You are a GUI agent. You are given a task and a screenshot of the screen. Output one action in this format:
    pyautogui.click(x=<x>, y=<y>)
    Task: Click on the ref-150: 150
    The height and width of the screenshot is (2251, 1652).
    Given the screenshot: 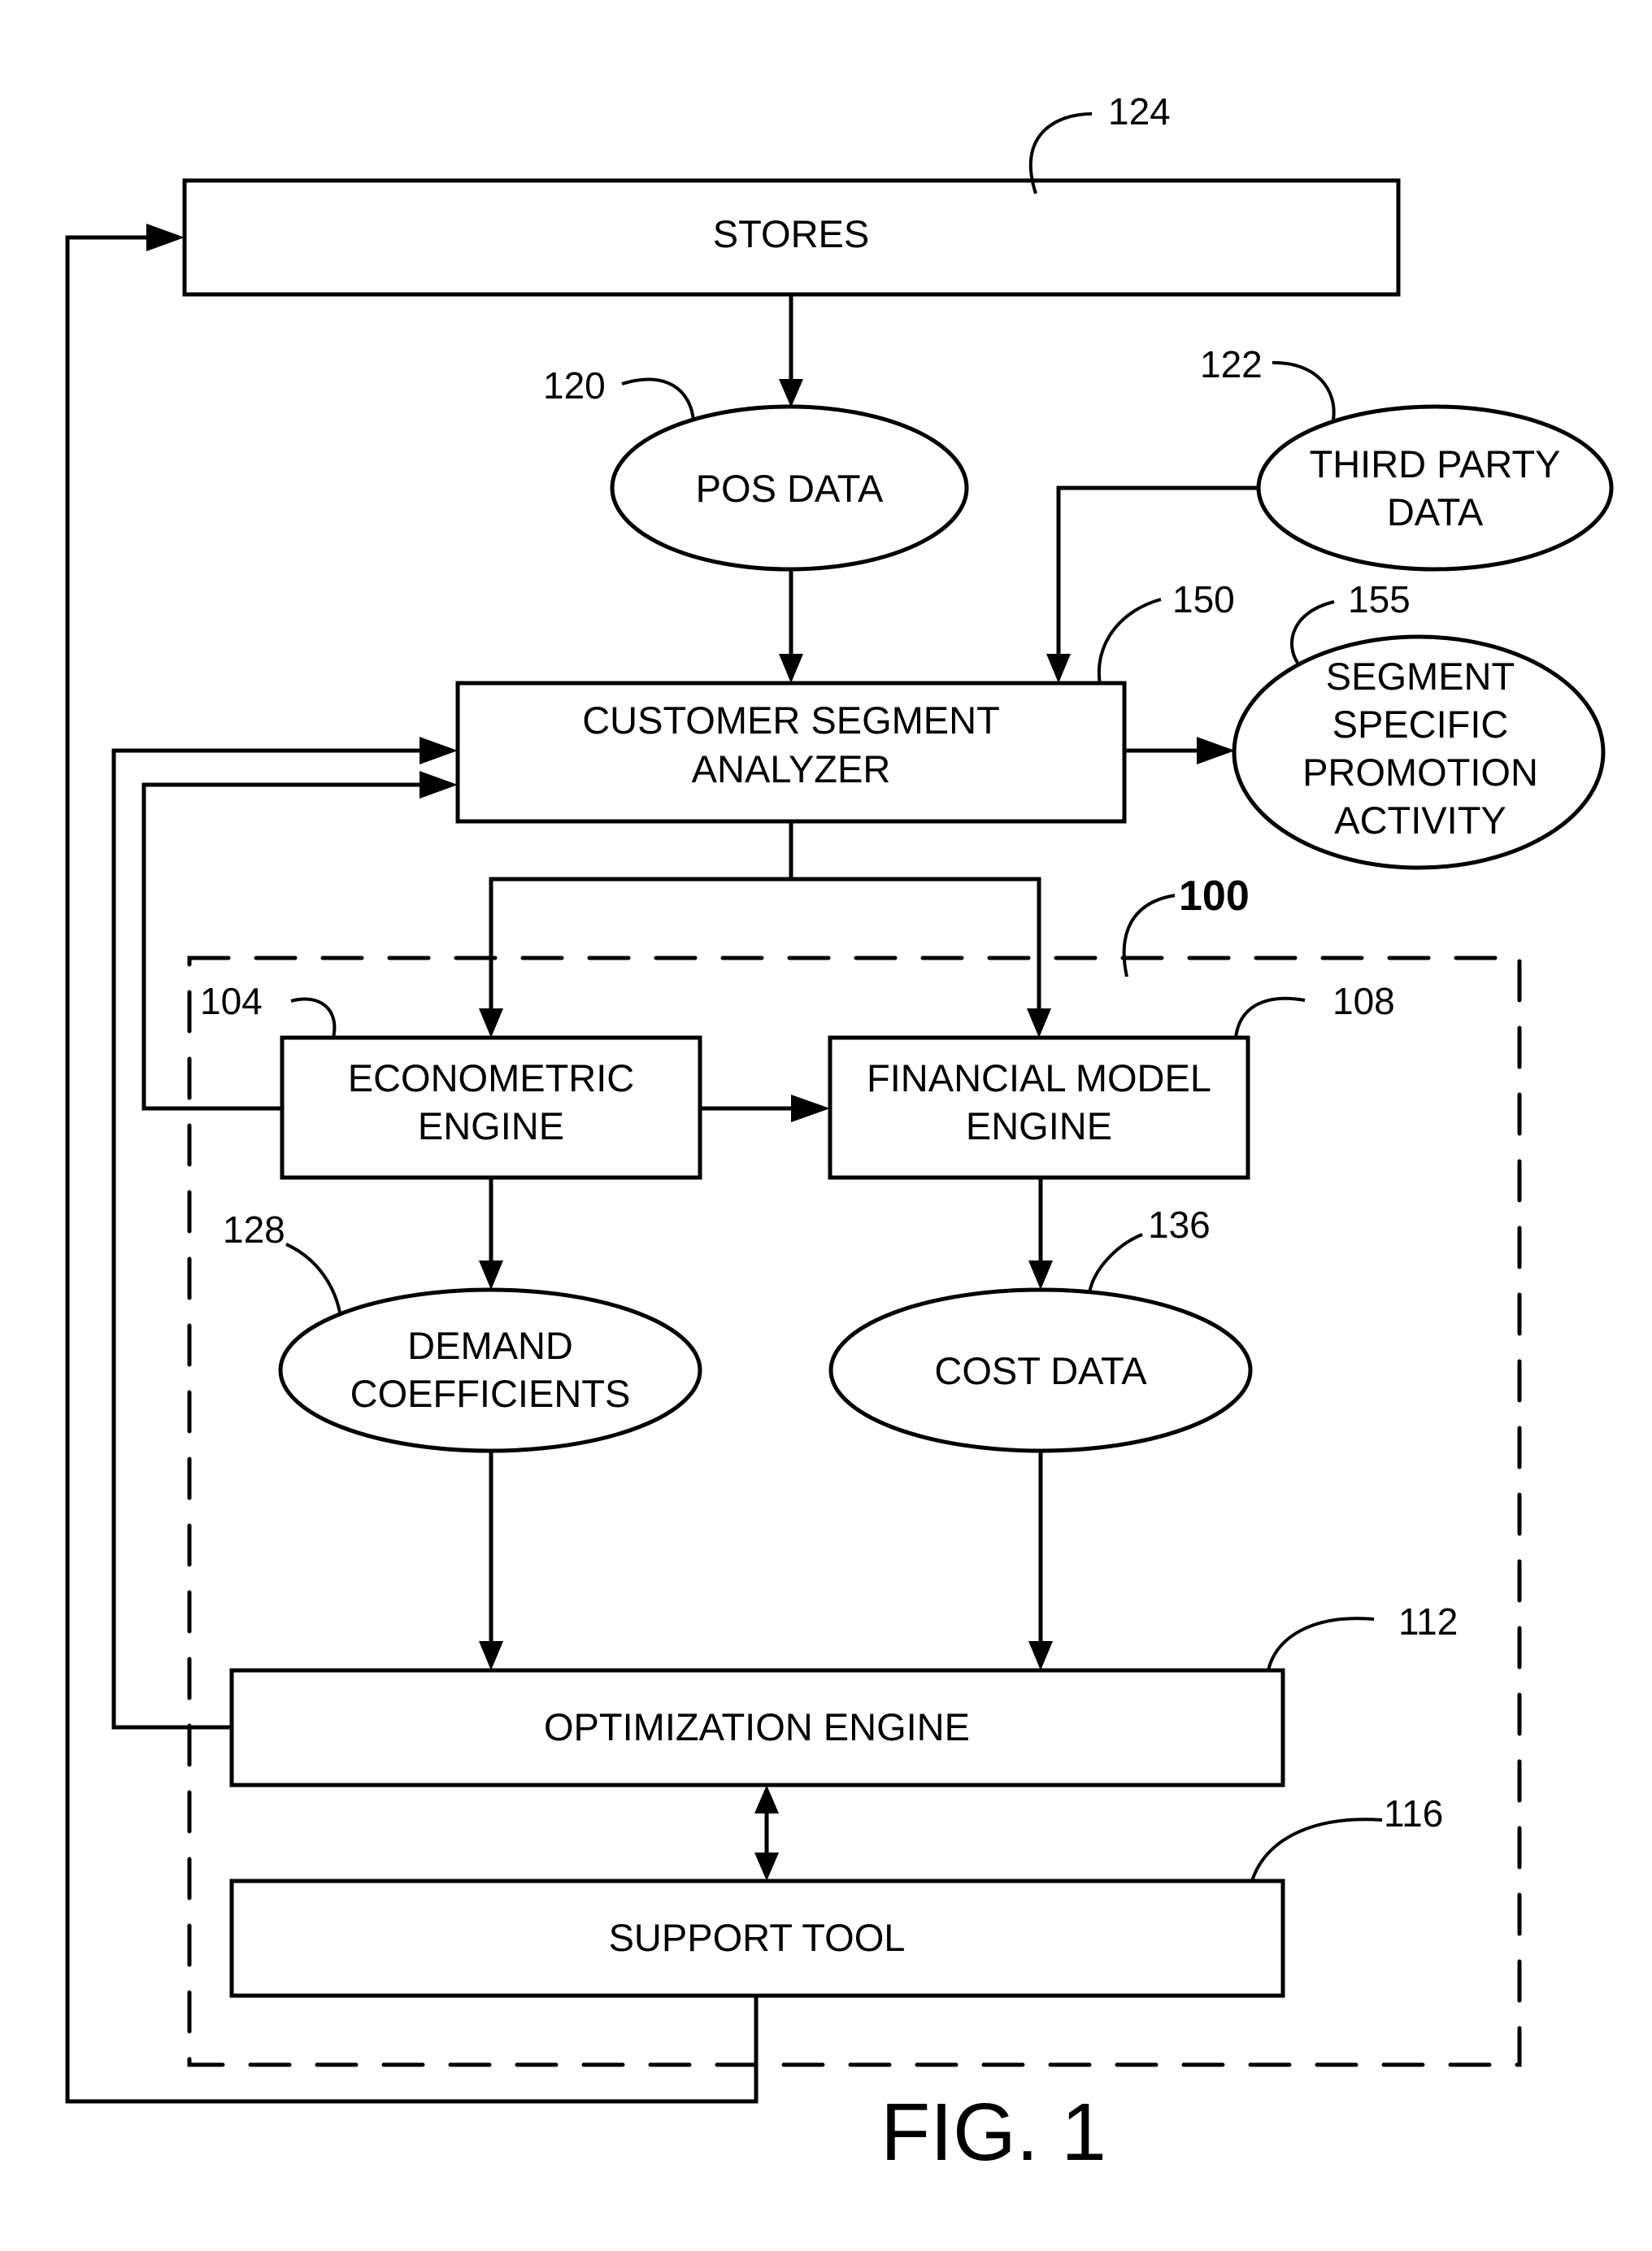 What is the action you would take?
    pyautogui.click(x=1203, y=599)
    